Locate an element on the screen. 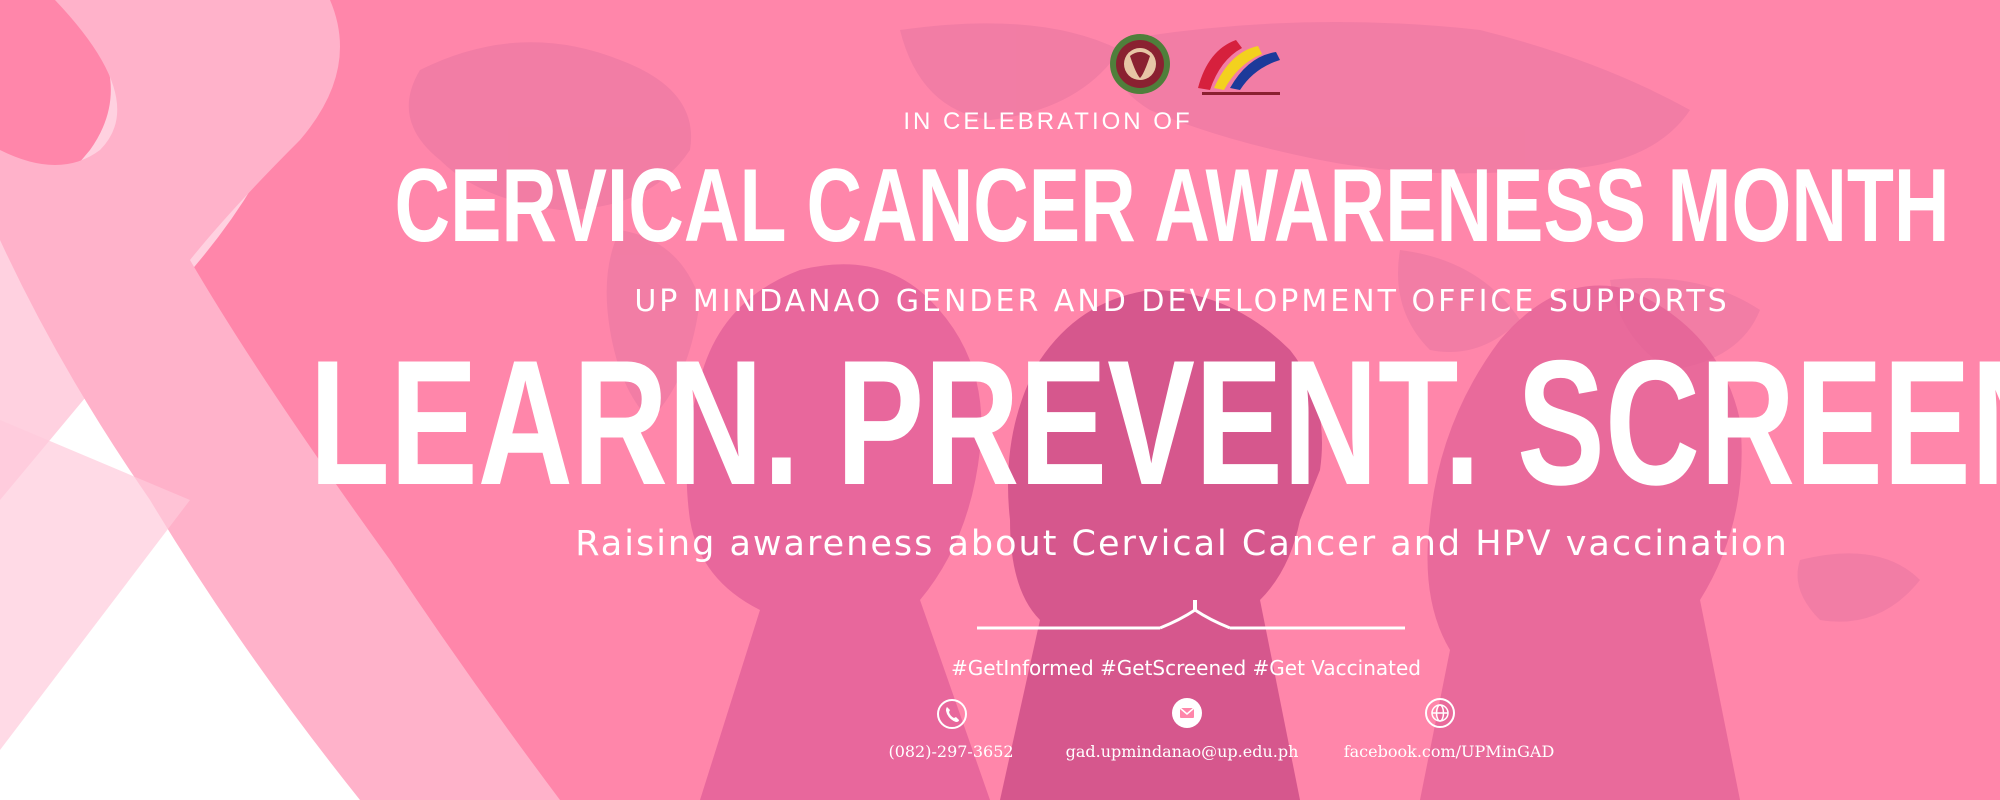  mail-icon is located at coordinates (1187, 713).